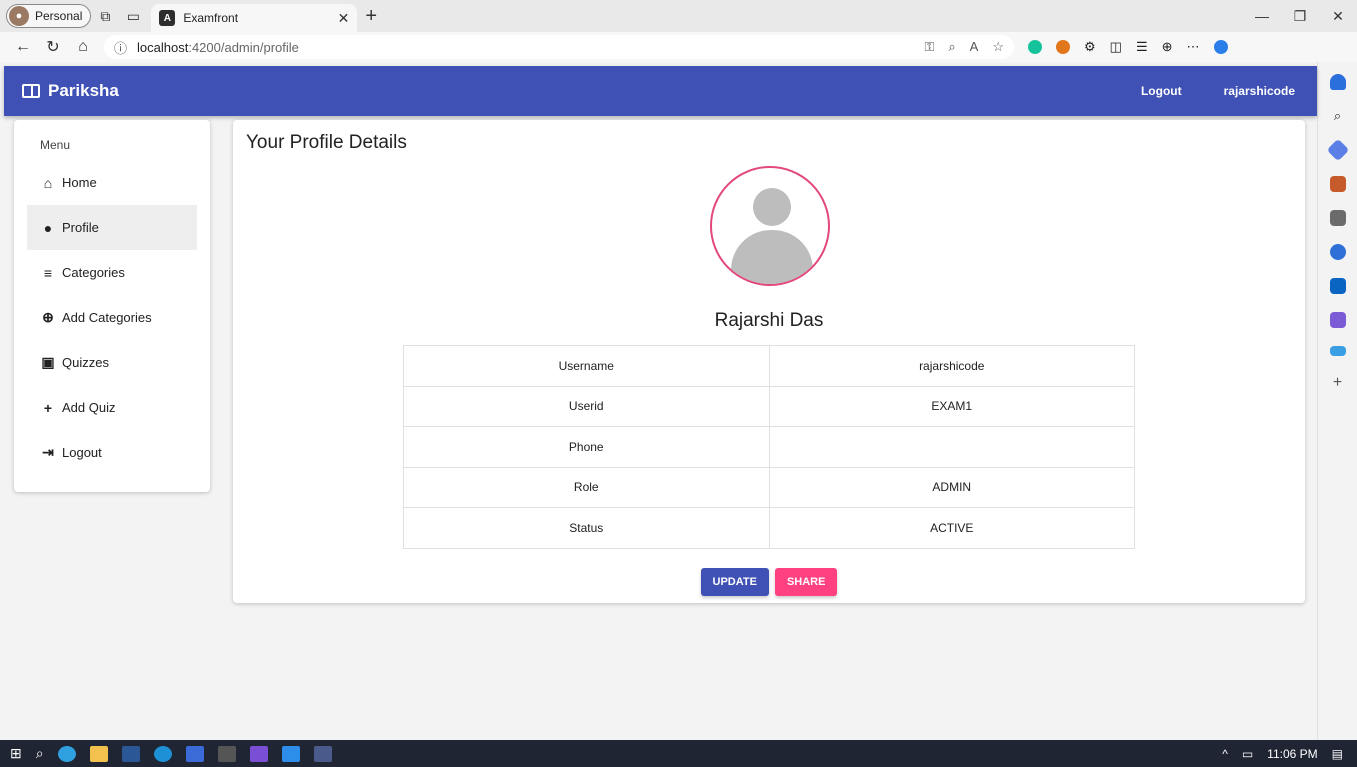  What do you see at coordinates (1337, 754) in the screenshot?
I see `notification-icon: ▤` at bounding box center [1337, 754].